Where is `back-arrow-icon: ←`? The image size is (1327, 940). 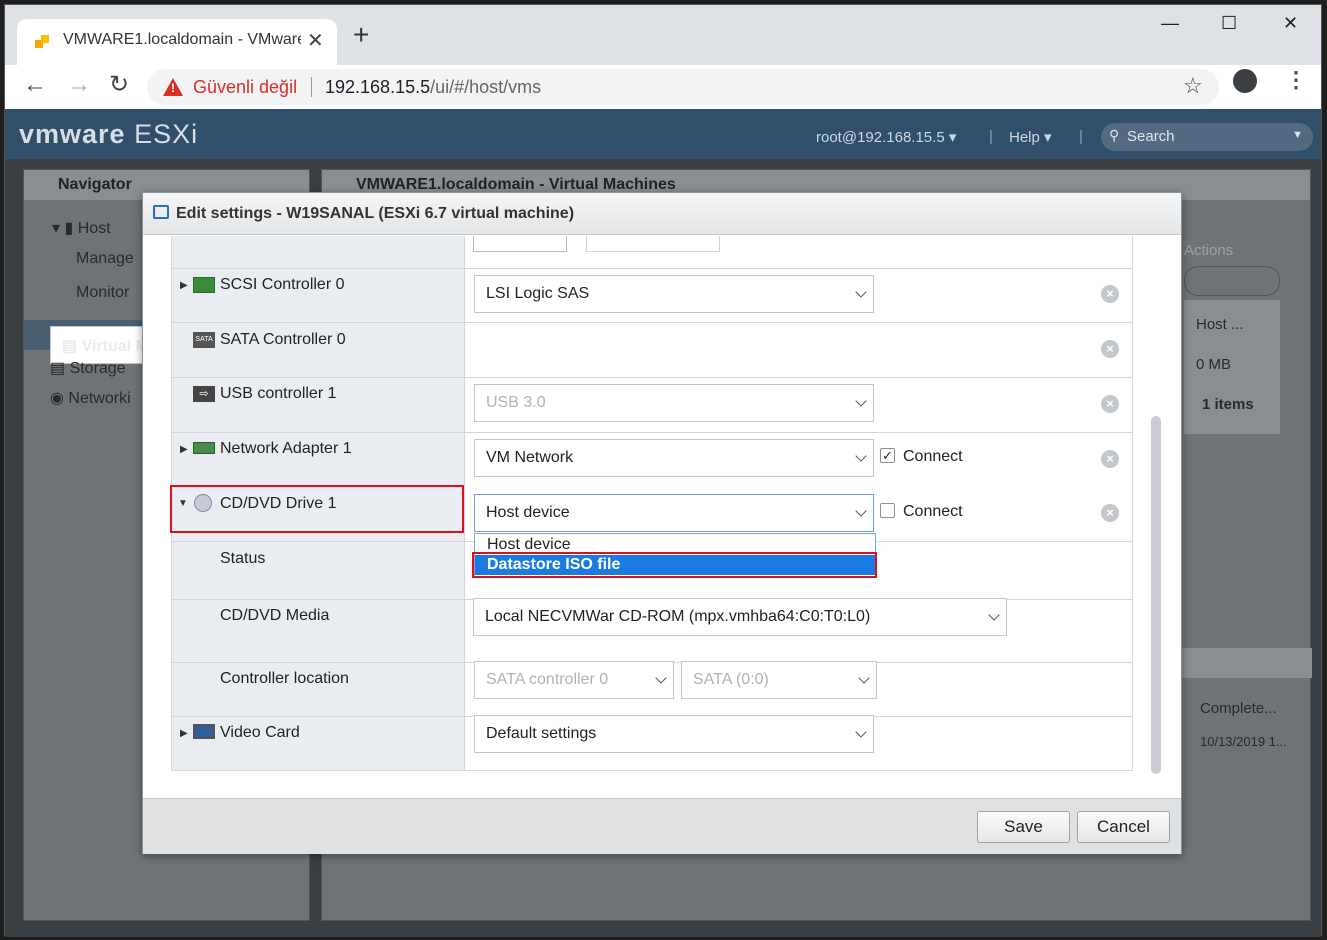 back-arrow-icon: ← is located at coordinates (35, 85).